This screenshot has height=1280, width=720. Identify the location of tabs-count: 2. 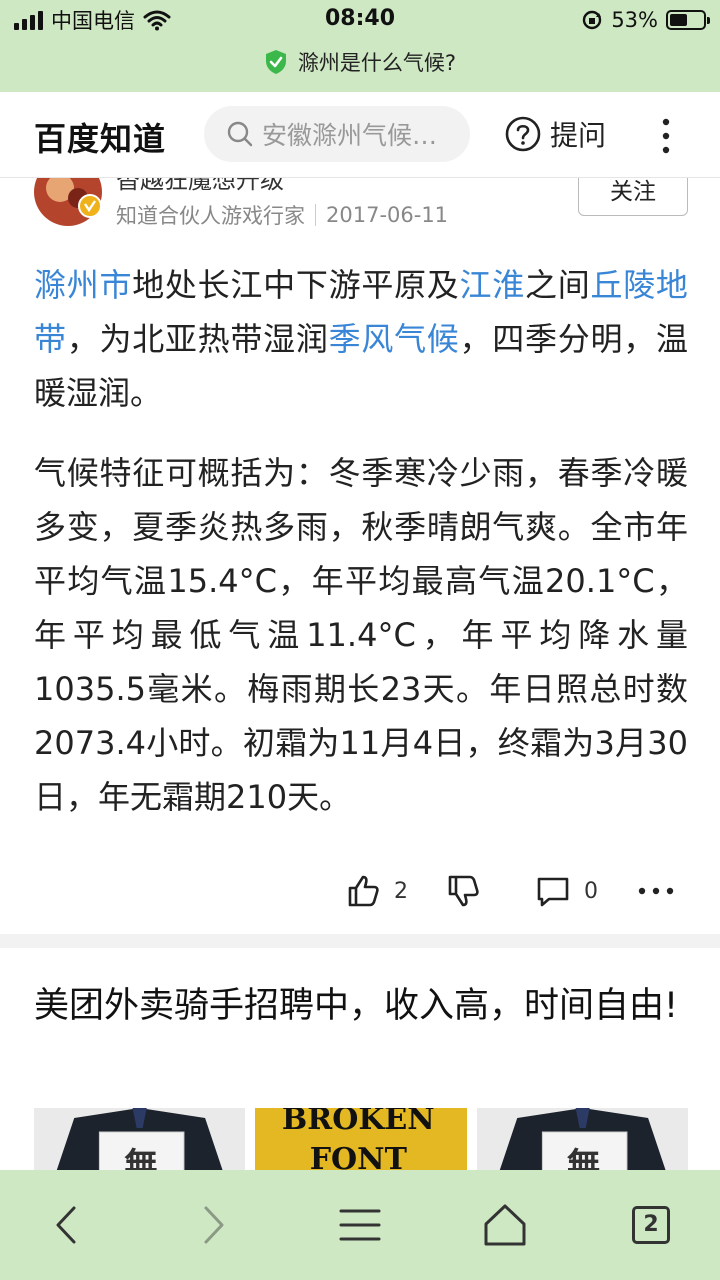
(651, 1225).